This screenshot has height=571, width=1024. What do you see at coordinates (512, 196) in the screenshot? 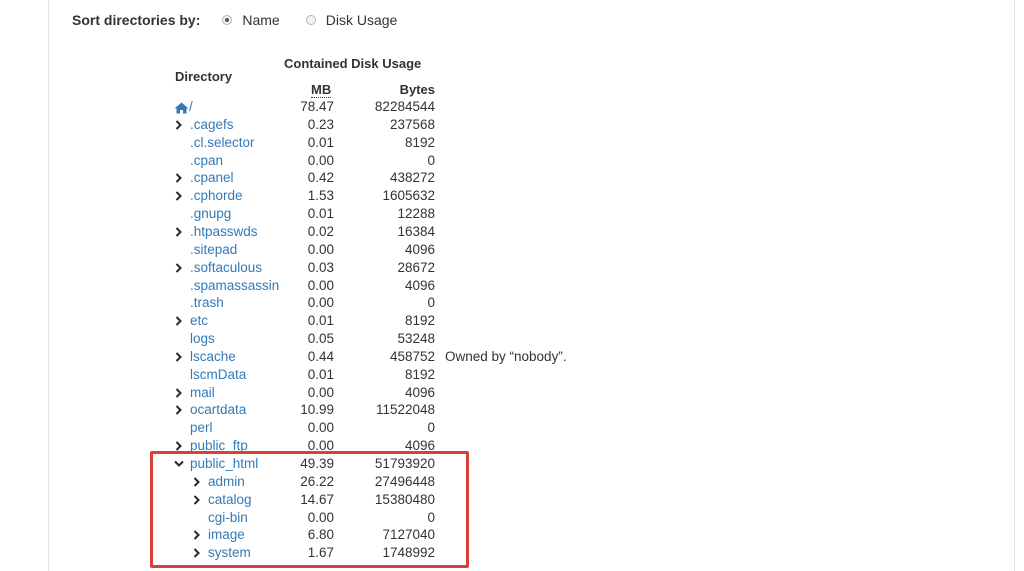
I see `table-row: .cphorde 1.53 1605632` at bounding box center [512, 196].